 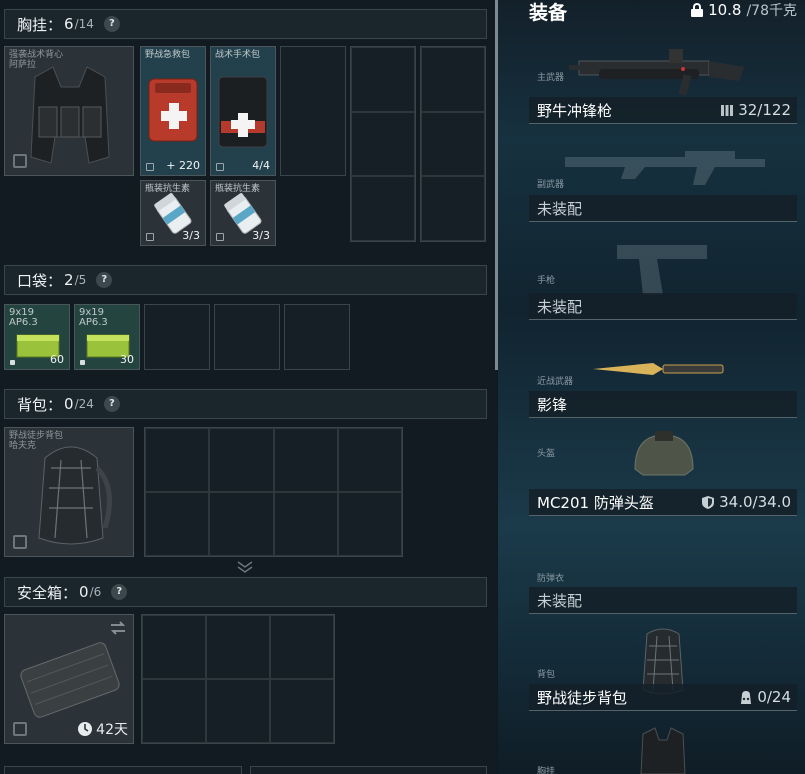 I want to click on inventory-item: 9x19 AP6.3 30, so click(x=107, y=337).